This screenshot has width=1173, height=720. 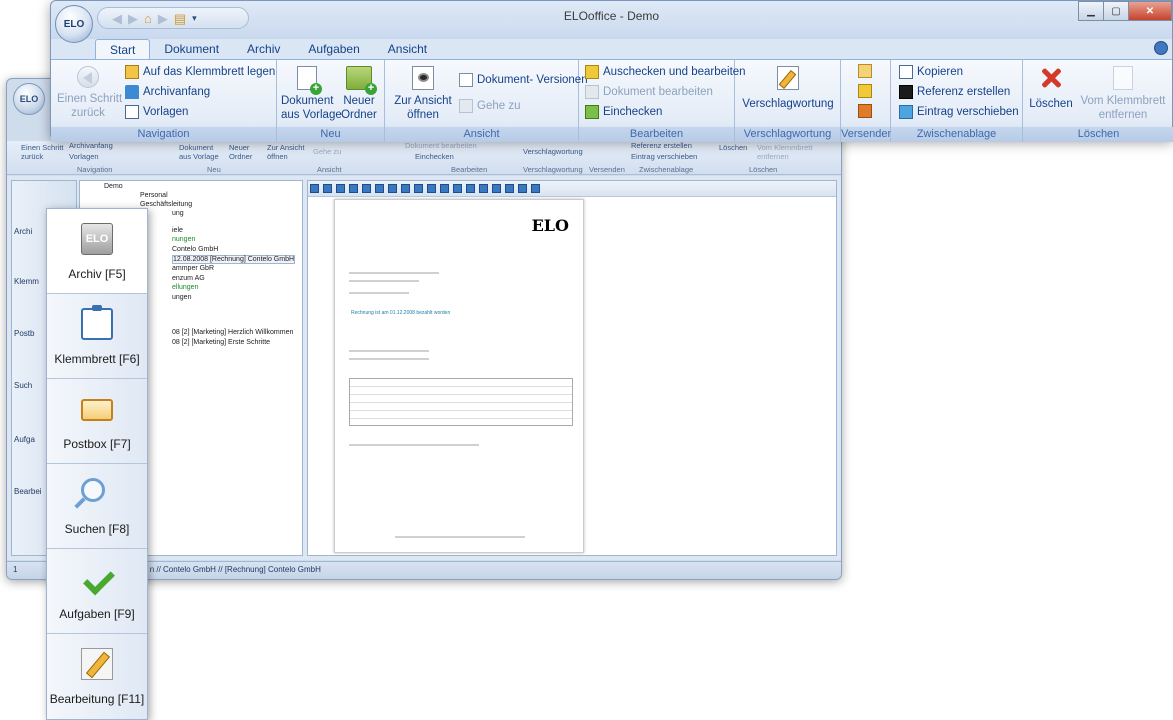 What do you see at coordinates (185, 287) in the screenshot?
I see `tree-node: ellungen` at bounding box center [185, 287].